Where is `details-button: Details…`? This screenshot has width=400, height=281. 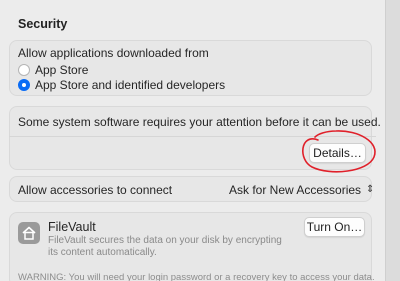 details-button: Details… is located at coordinates (337, 153).